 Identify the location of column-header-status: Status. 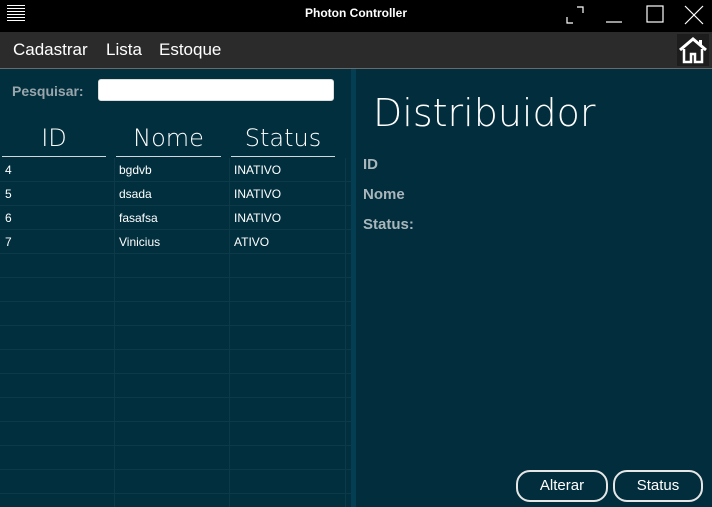
(283, 139).